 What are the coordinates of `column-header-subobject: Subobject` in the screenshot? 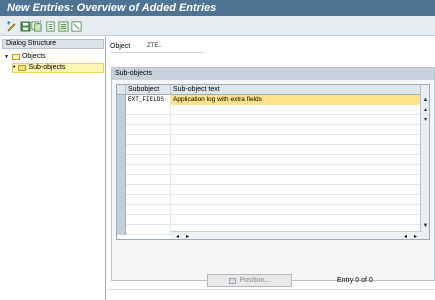 It's located at (148, 90).